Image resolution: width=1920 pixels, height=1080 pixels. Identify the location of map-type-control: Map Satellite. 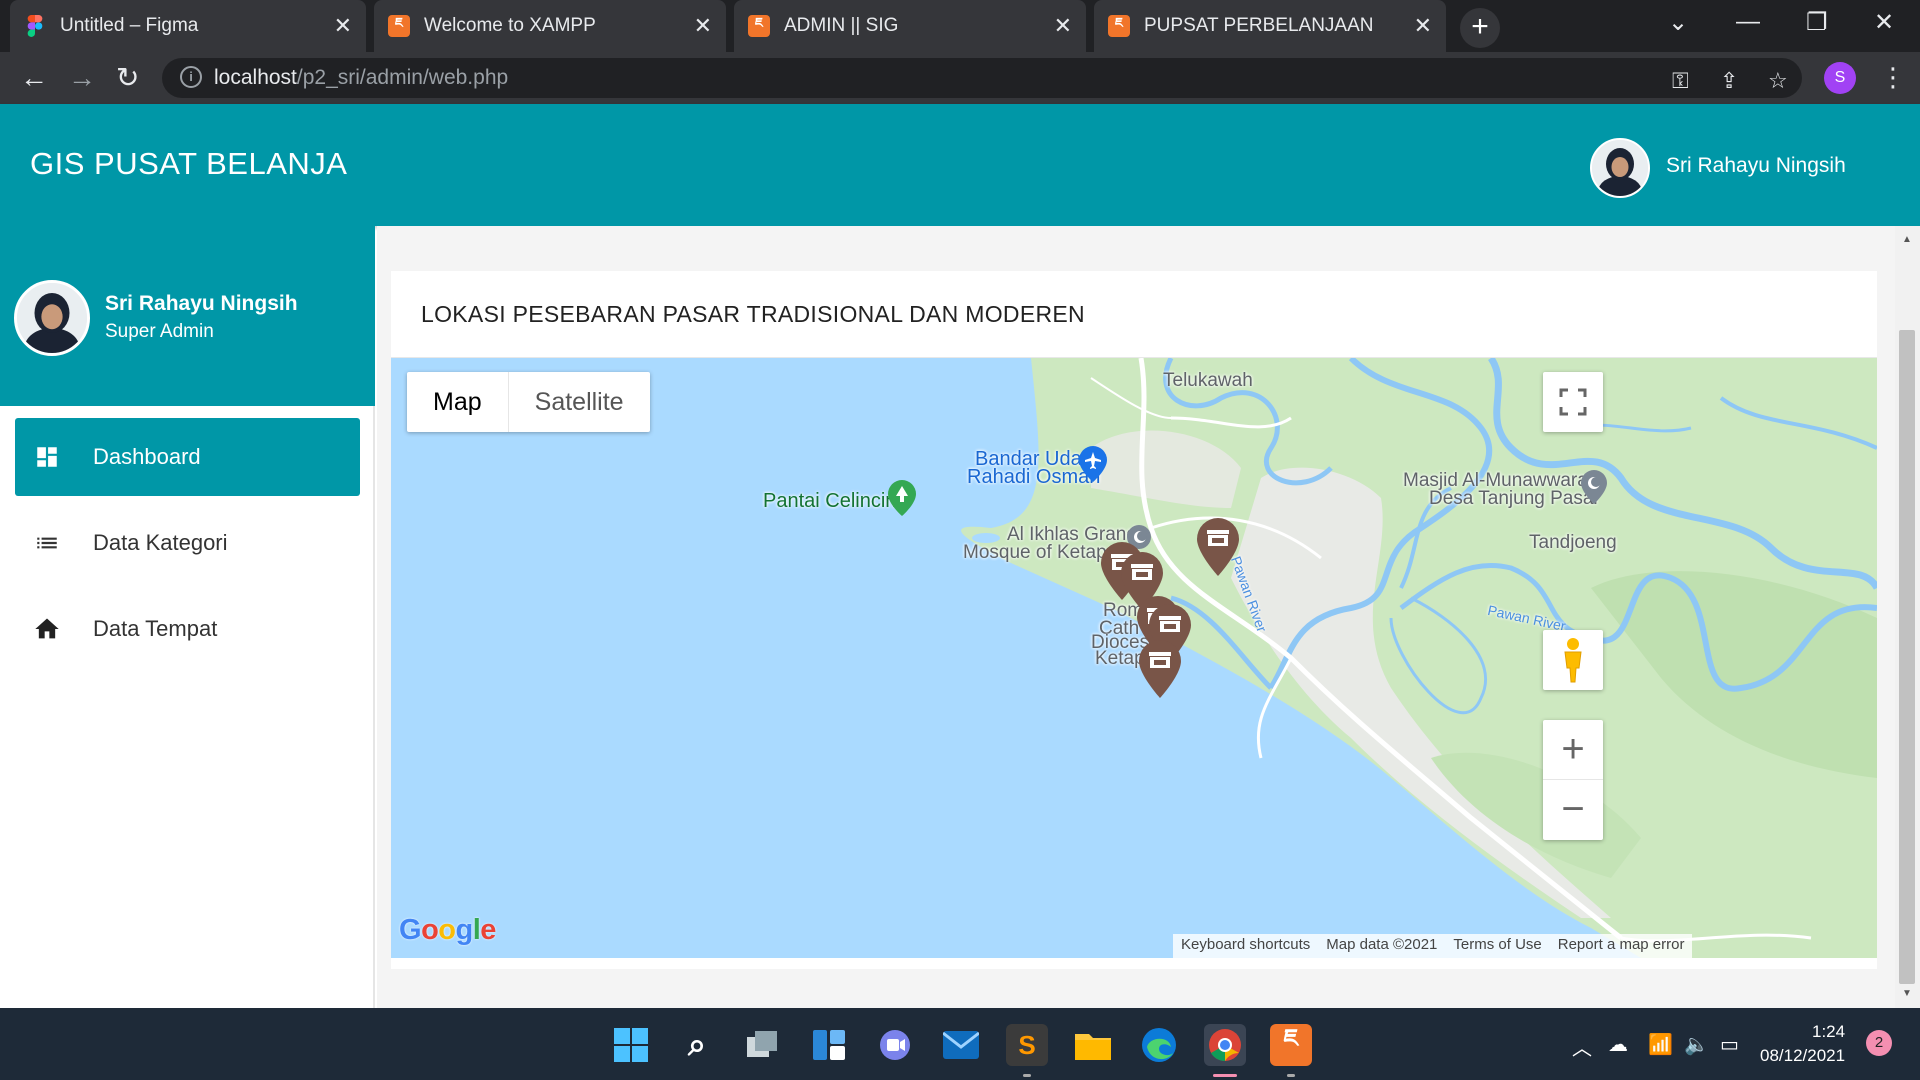
(528, 402).